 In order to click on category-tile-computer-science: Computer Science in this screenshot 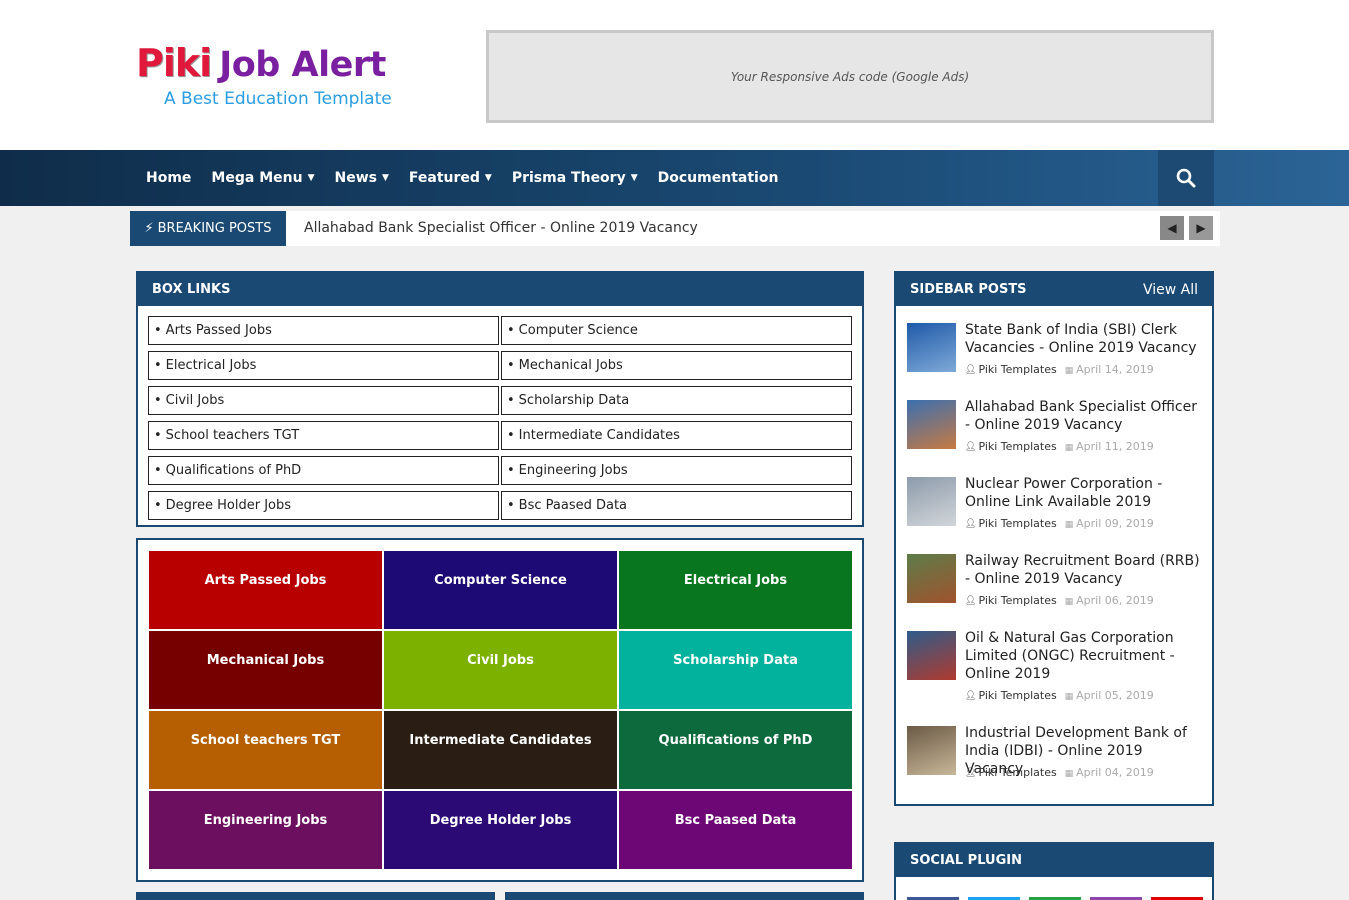, I will do `click(500, 590)`.